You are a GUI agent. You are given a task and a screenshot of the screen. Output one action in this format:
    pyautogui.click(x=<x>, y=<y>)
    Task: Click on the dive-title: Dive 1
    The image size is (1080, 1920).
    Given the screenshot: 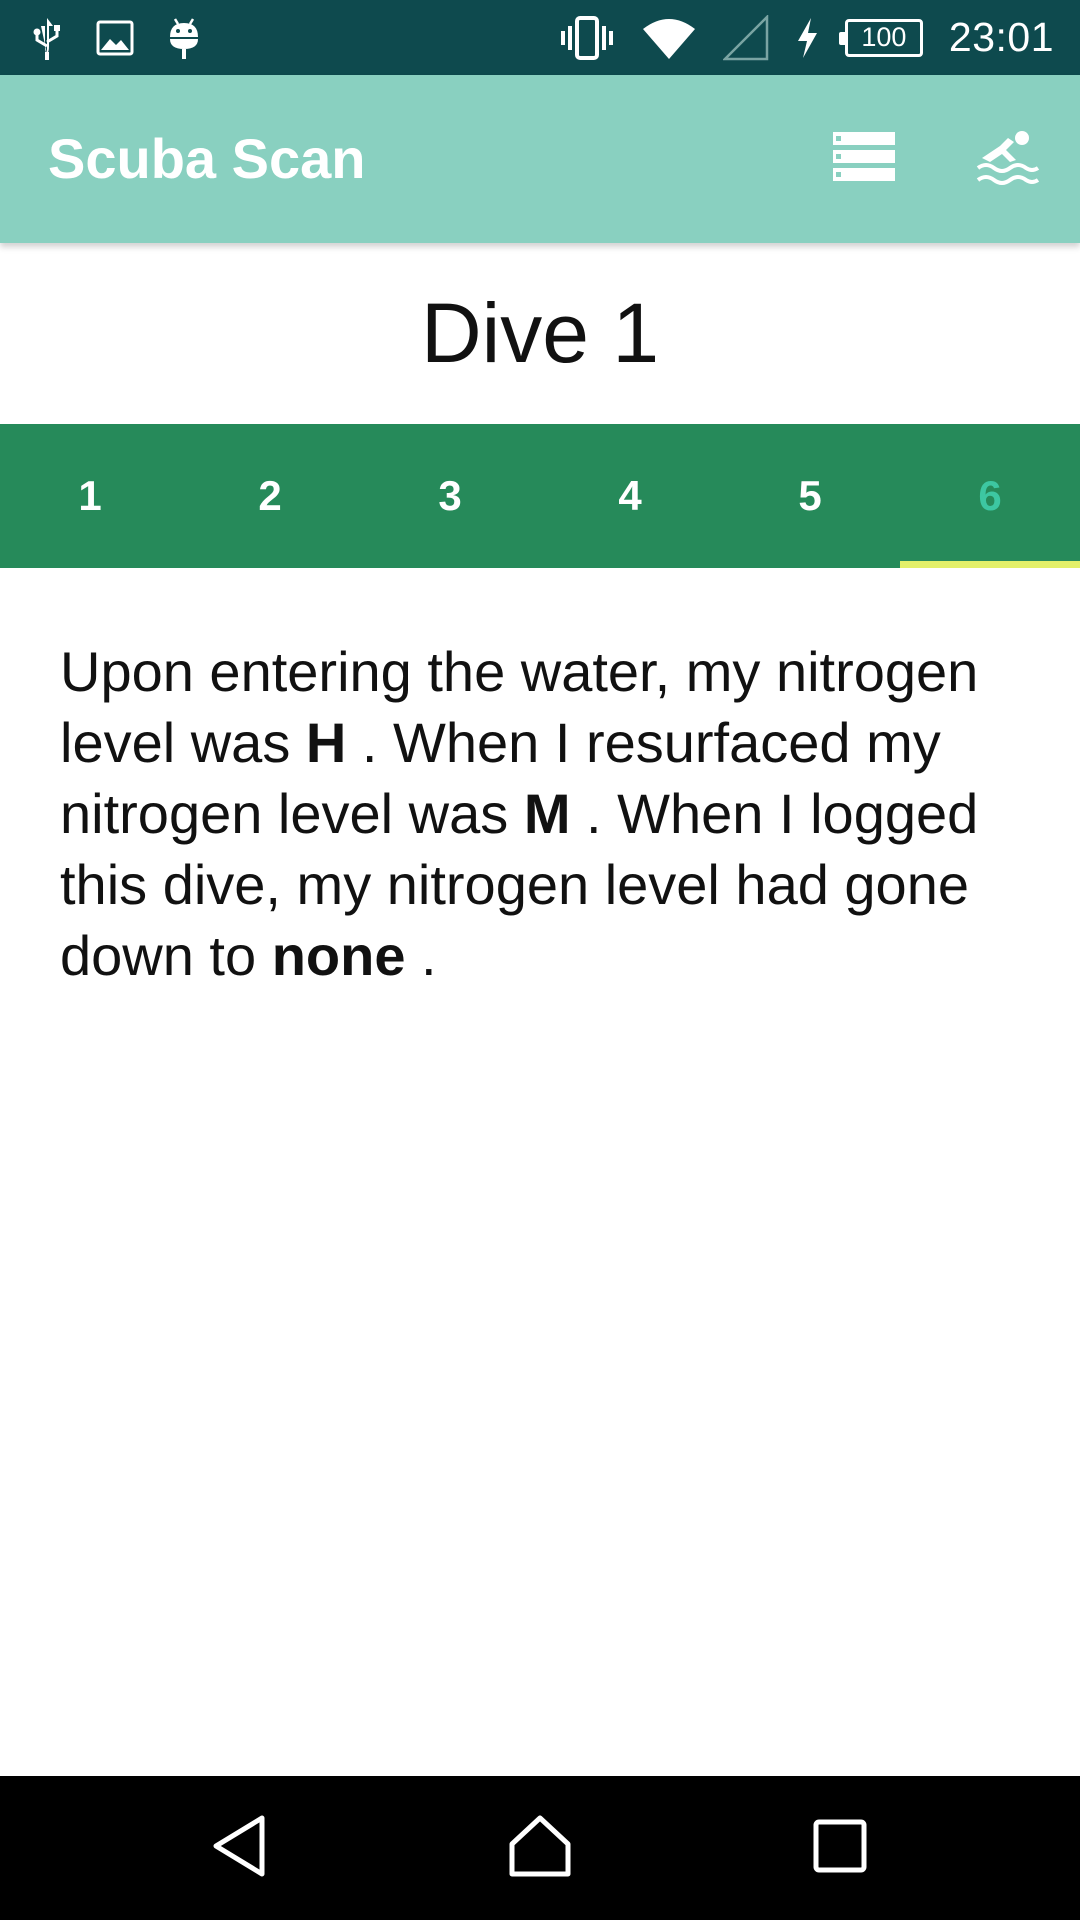 What is the action you would take?
    pyautogui.click(x=540, y=333)
    